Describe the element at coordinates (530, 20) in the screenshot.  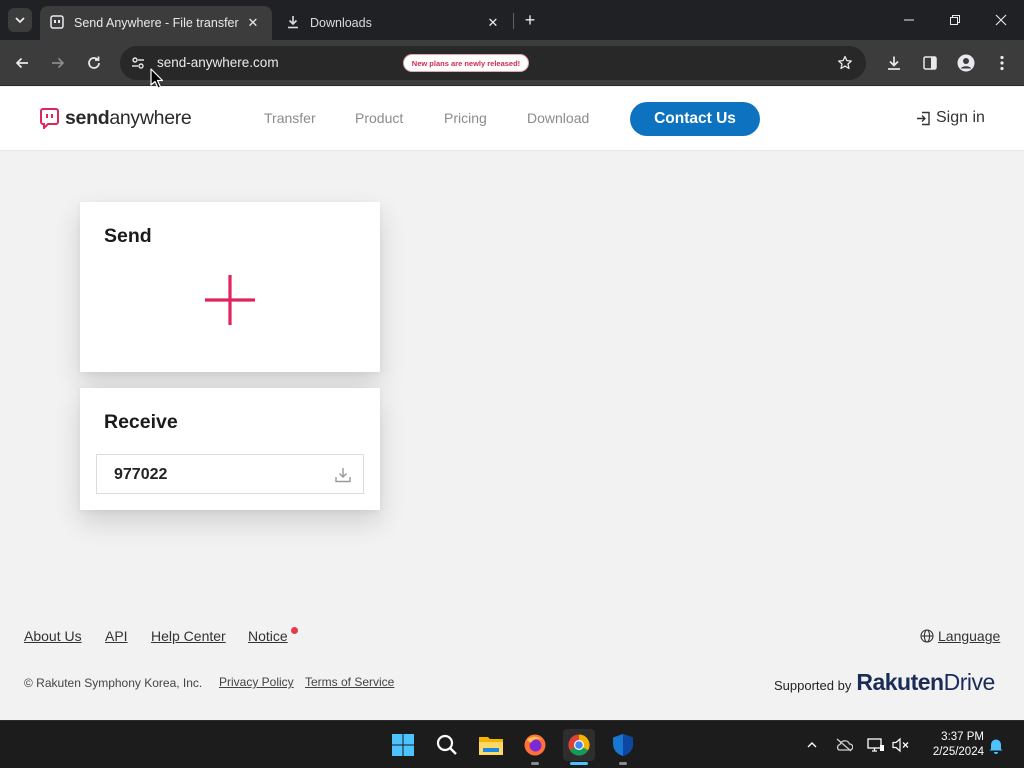
I see `new-tab-plus-icon: +` at that location.